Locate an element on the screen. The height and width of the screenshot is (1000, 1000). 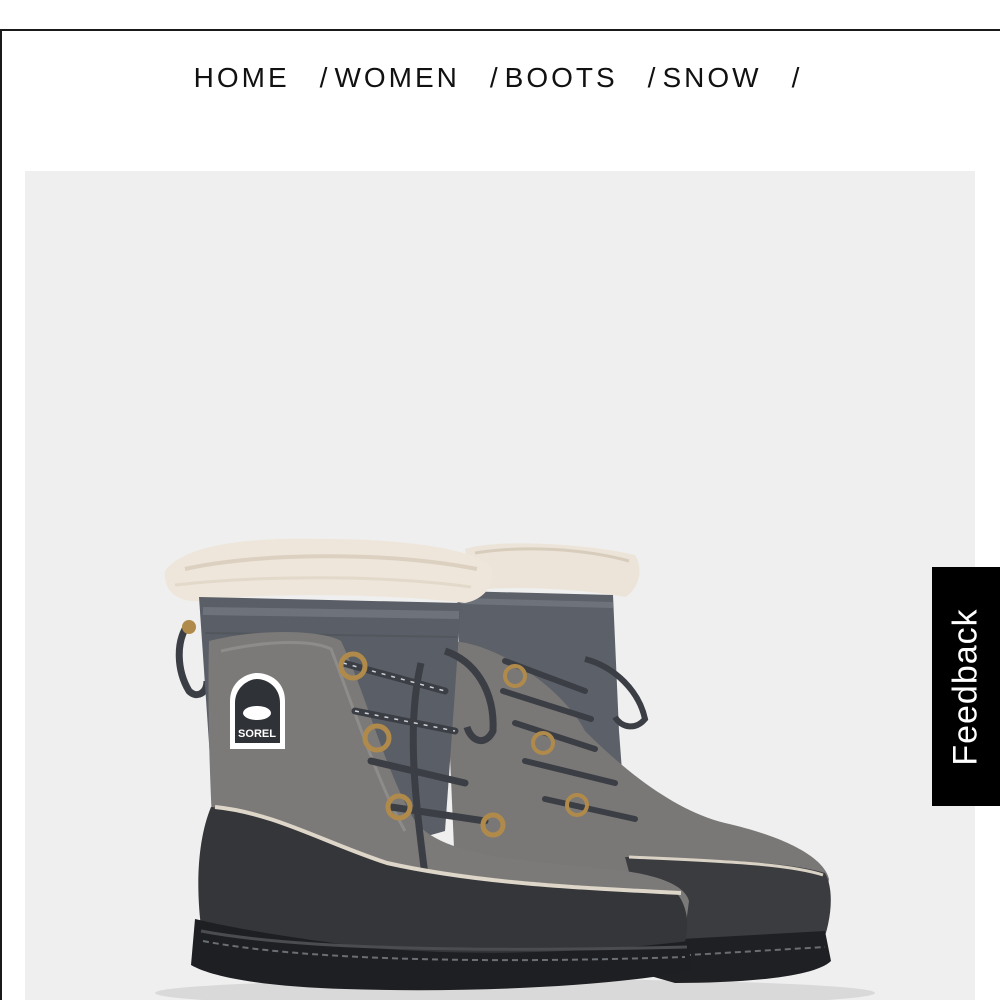
feedback-label: Feedback is located at coordinates (965, 686).